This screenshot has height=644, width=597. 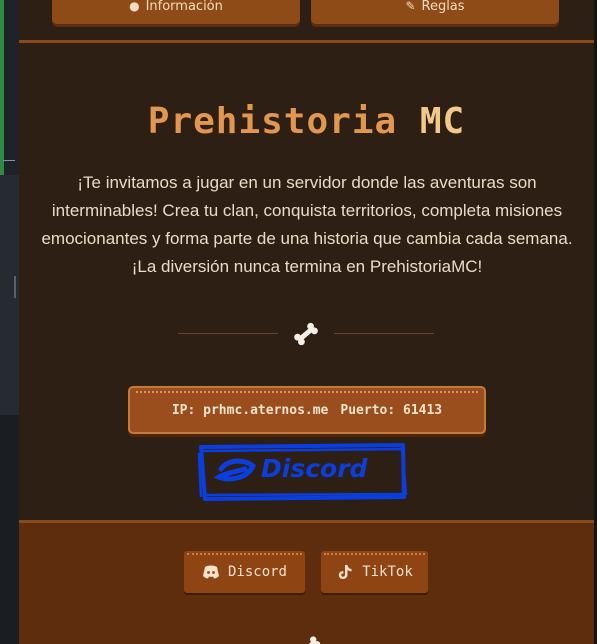 I want to click on server-ip-box: IP: prhmc.aternos.me Puerto: 61413, so click(x=307, y=410).